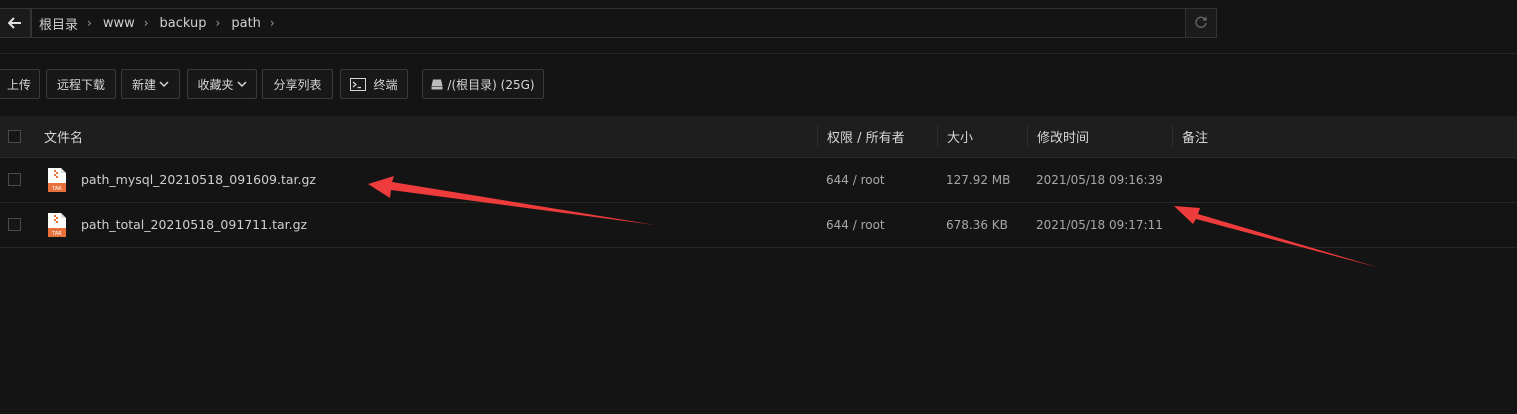 Image resolution: width=1517 pixels, height=414 pixels. Describe the element at coordinates (178, 23) in the screenshot. I see `breadcrumb-item-backup: backup` at that location.